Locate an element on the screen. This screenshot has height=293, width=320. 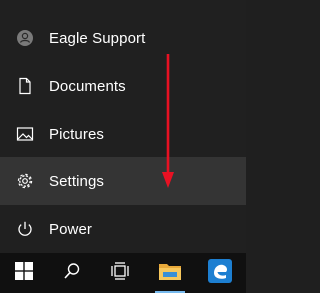
user-name-label: Eagle Support is located at coordinates (97, 38).